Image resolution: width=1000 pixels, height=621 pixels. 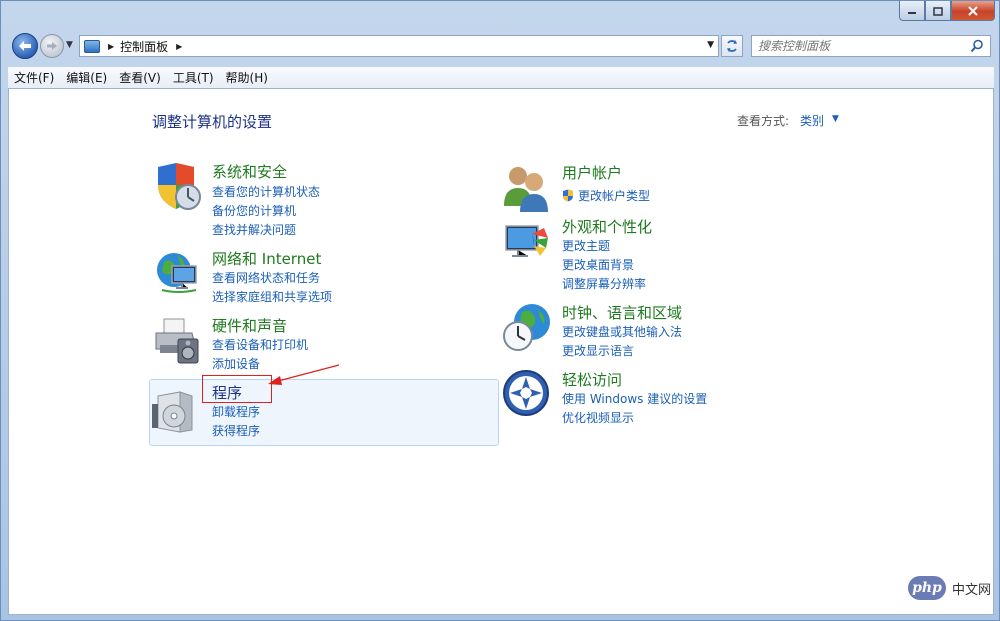 I want to click on close-button, so click(x=973, y=11).